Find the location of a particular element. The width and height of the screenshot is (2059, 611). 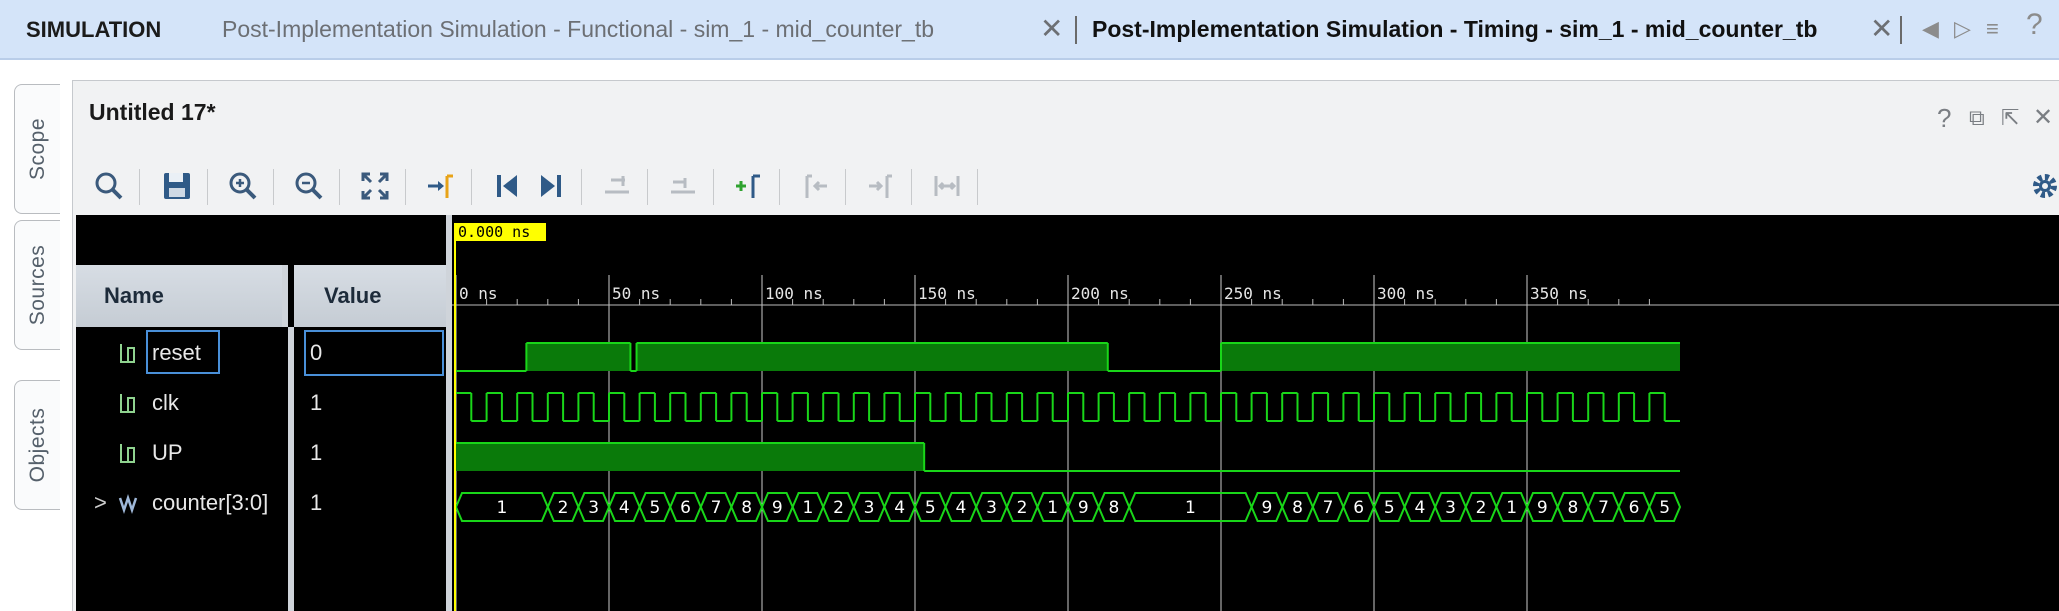

go-to-cursor-icon is located at coordinates (441, 186).